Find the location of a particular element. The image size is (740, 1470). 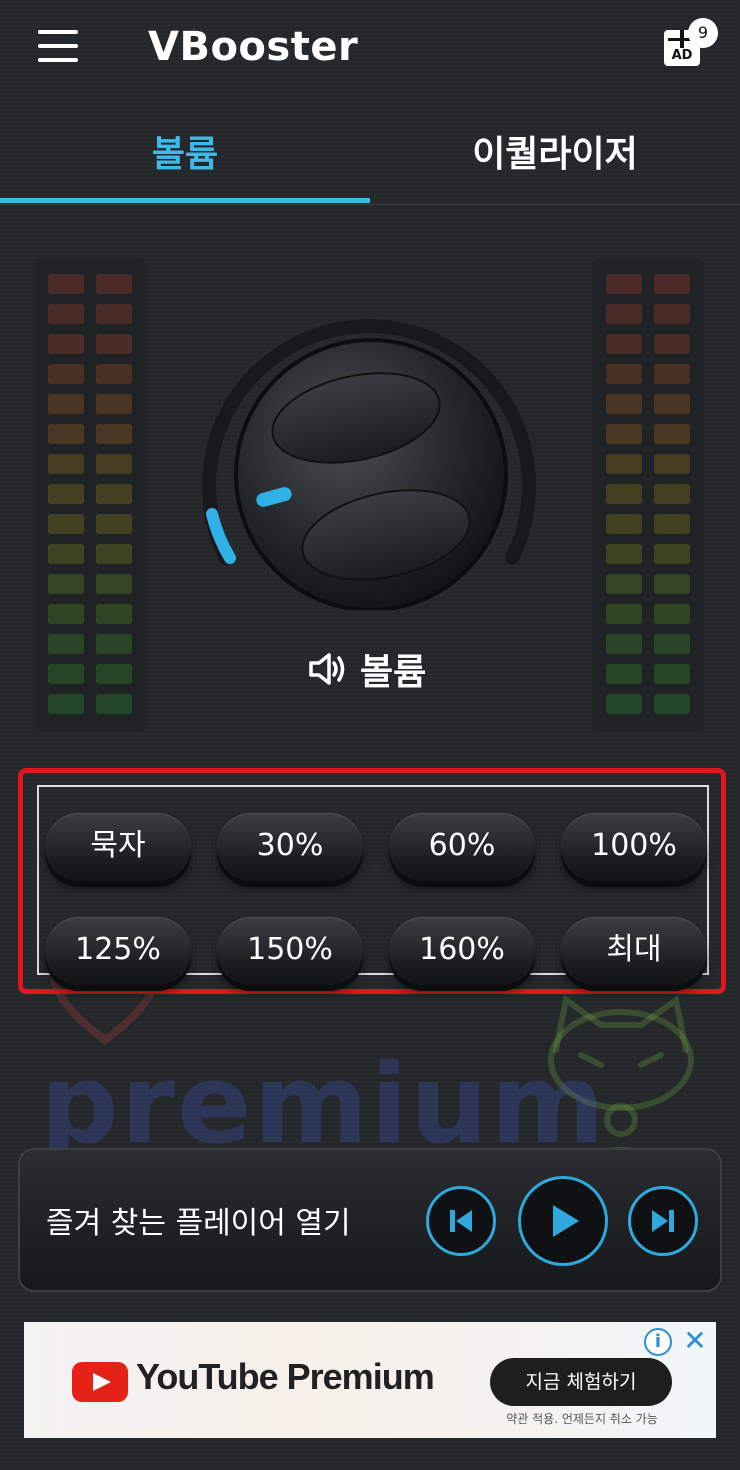

play-icon is located at coordinates (566, 1221).